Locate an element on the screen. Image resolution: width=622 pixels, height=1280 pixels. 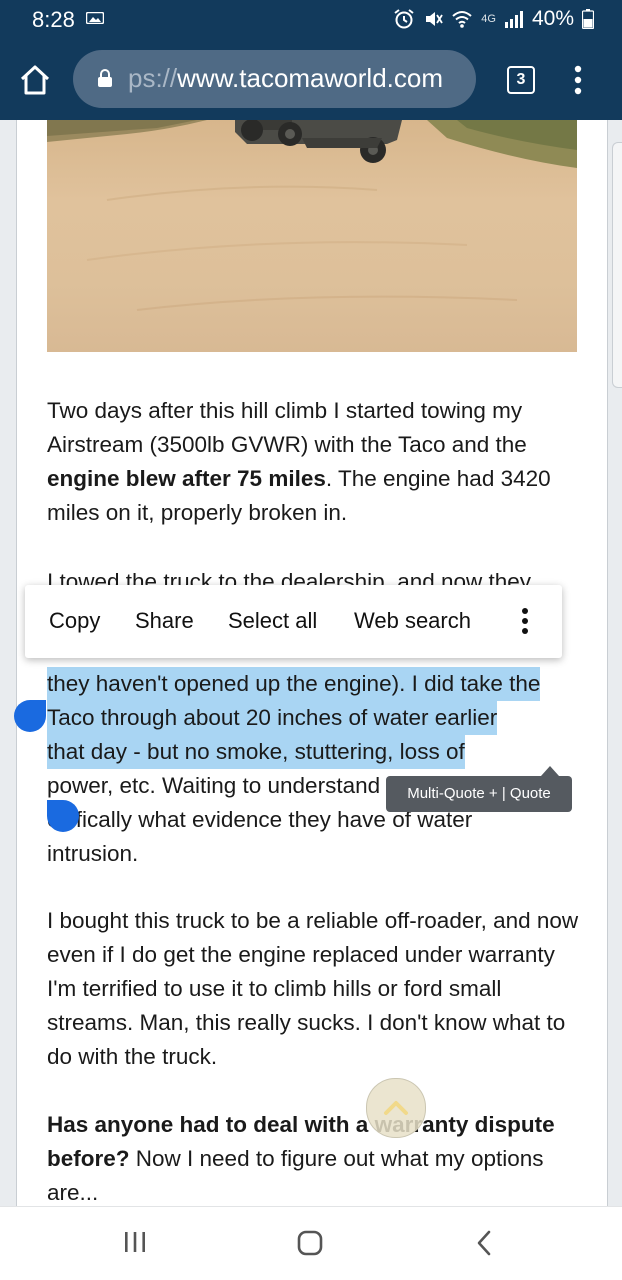
recent-apps-icon is located at coordinates (135, 1242).